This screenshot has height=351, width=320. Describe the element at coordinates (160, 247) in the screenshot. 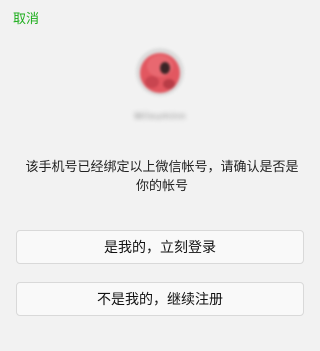

I see `login-confirm-button: 是我的，立刻登录` at that location.